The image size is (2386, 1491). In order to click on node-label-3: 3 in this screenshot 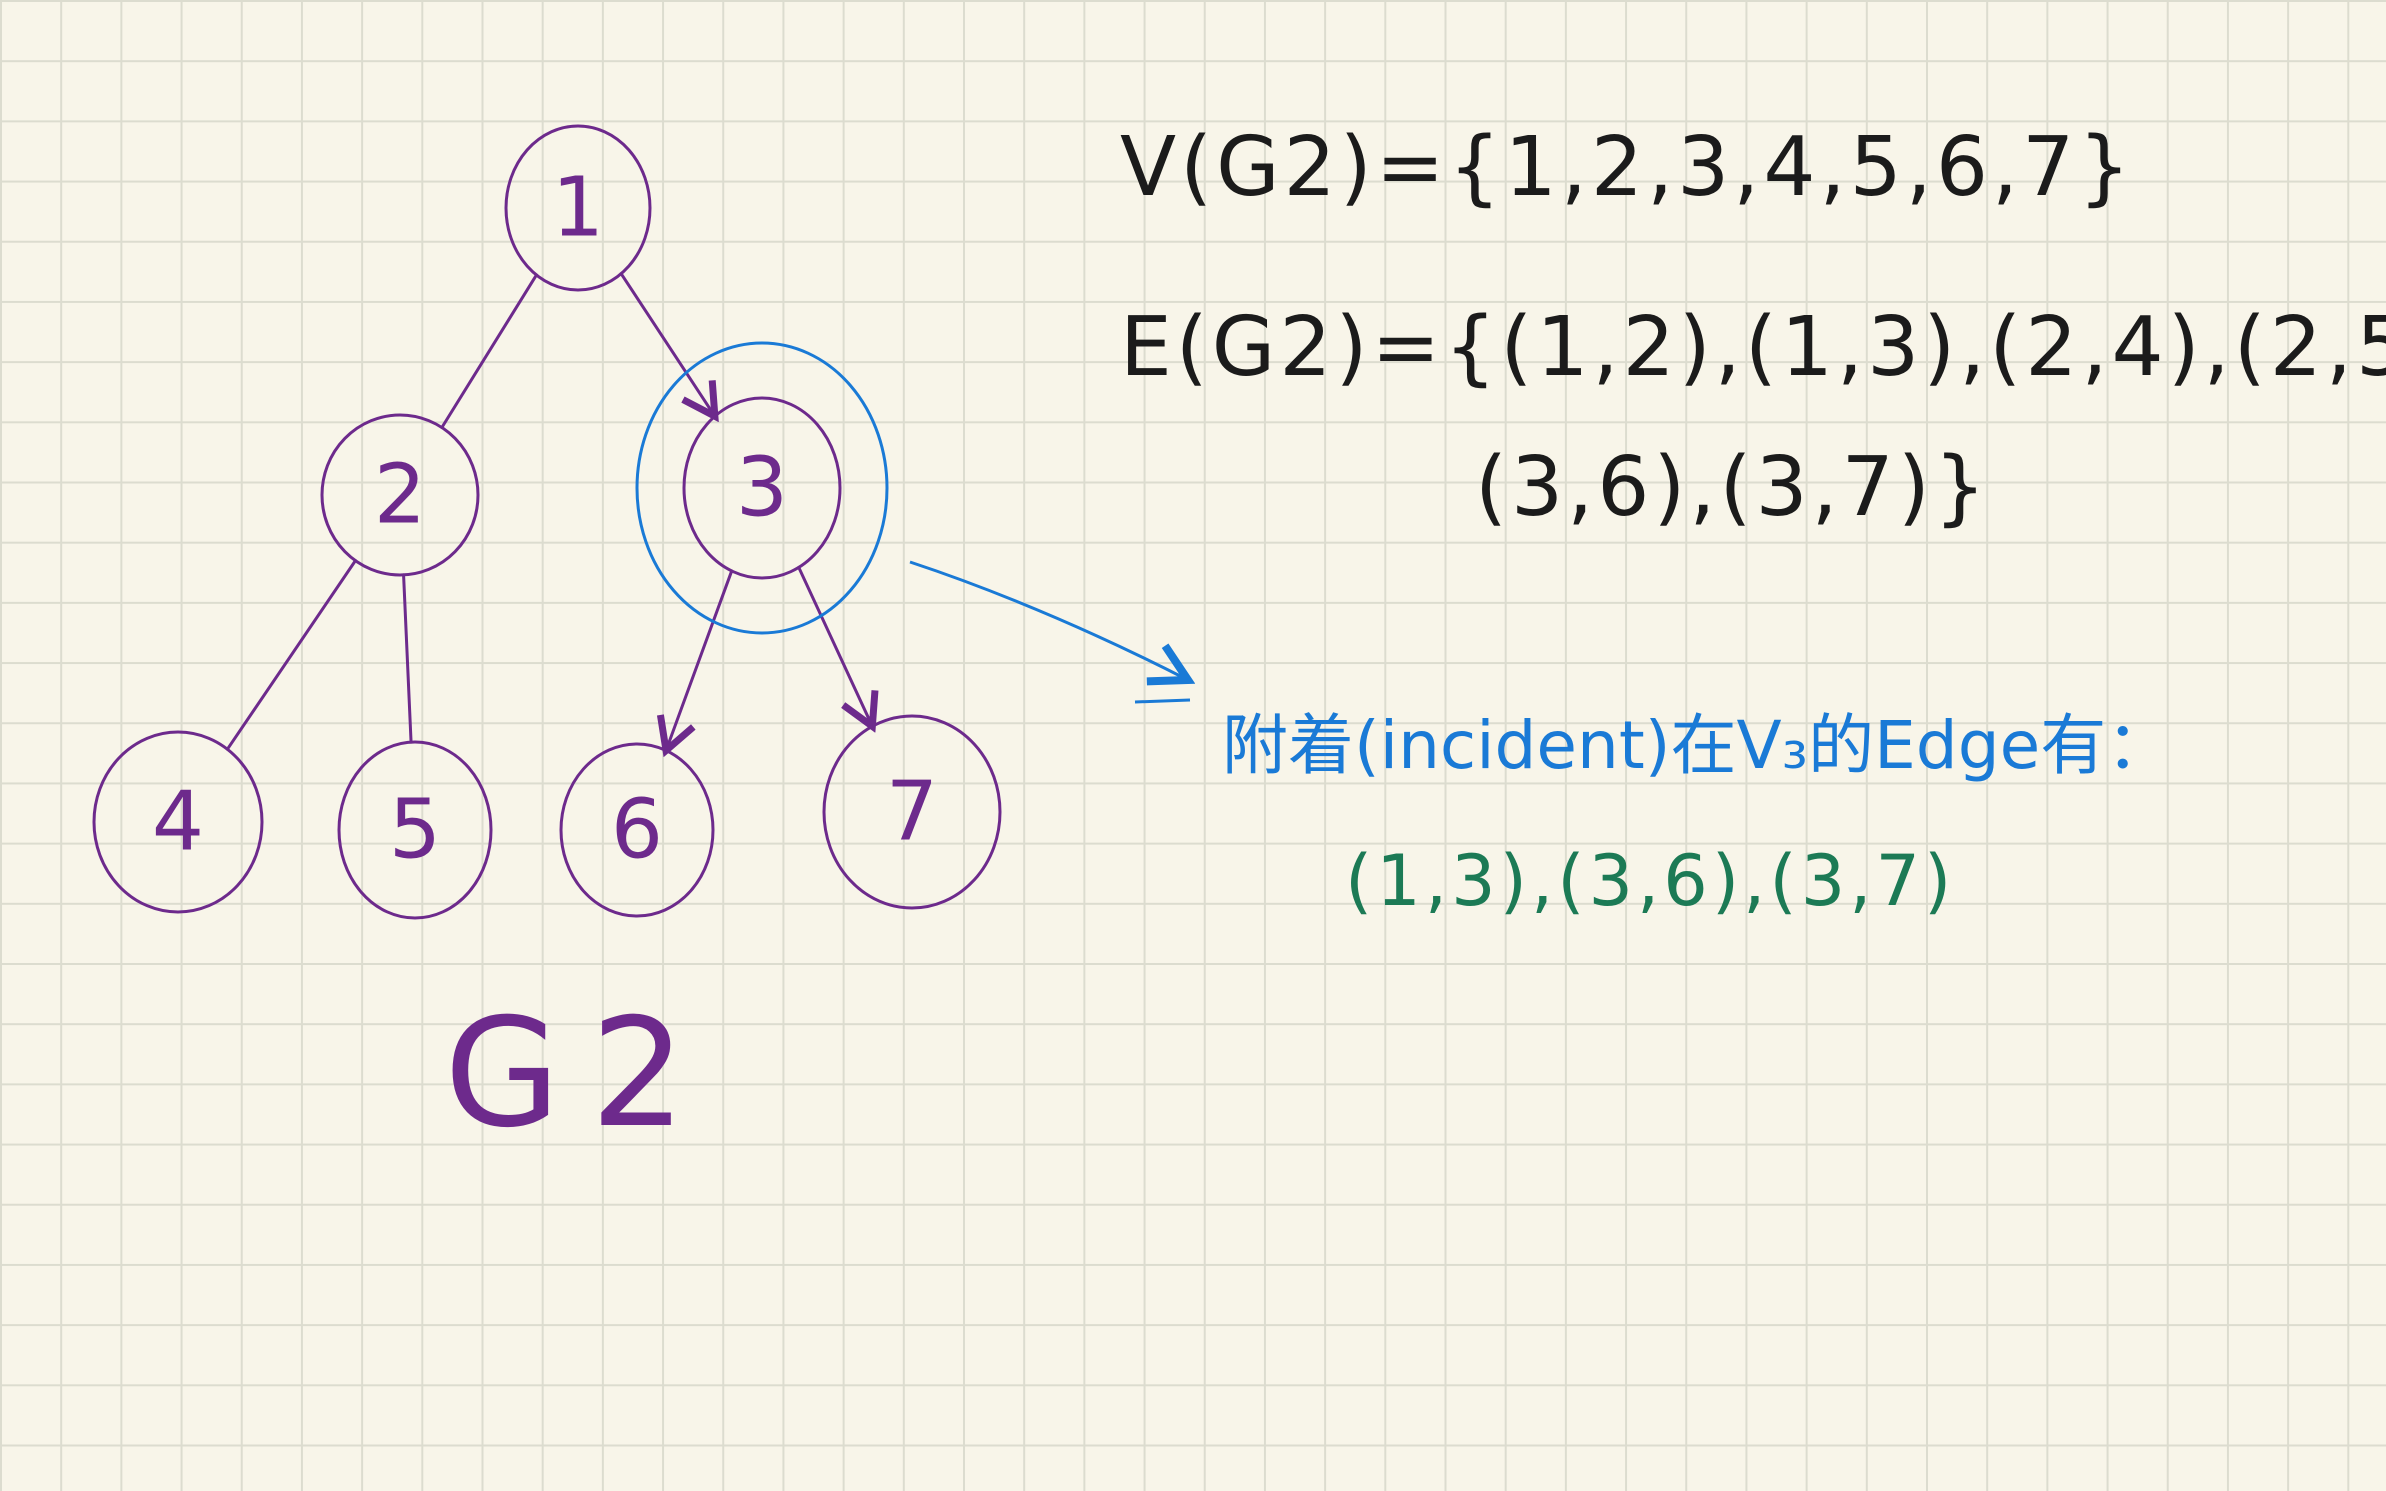, I will do `click(762, 488)`.